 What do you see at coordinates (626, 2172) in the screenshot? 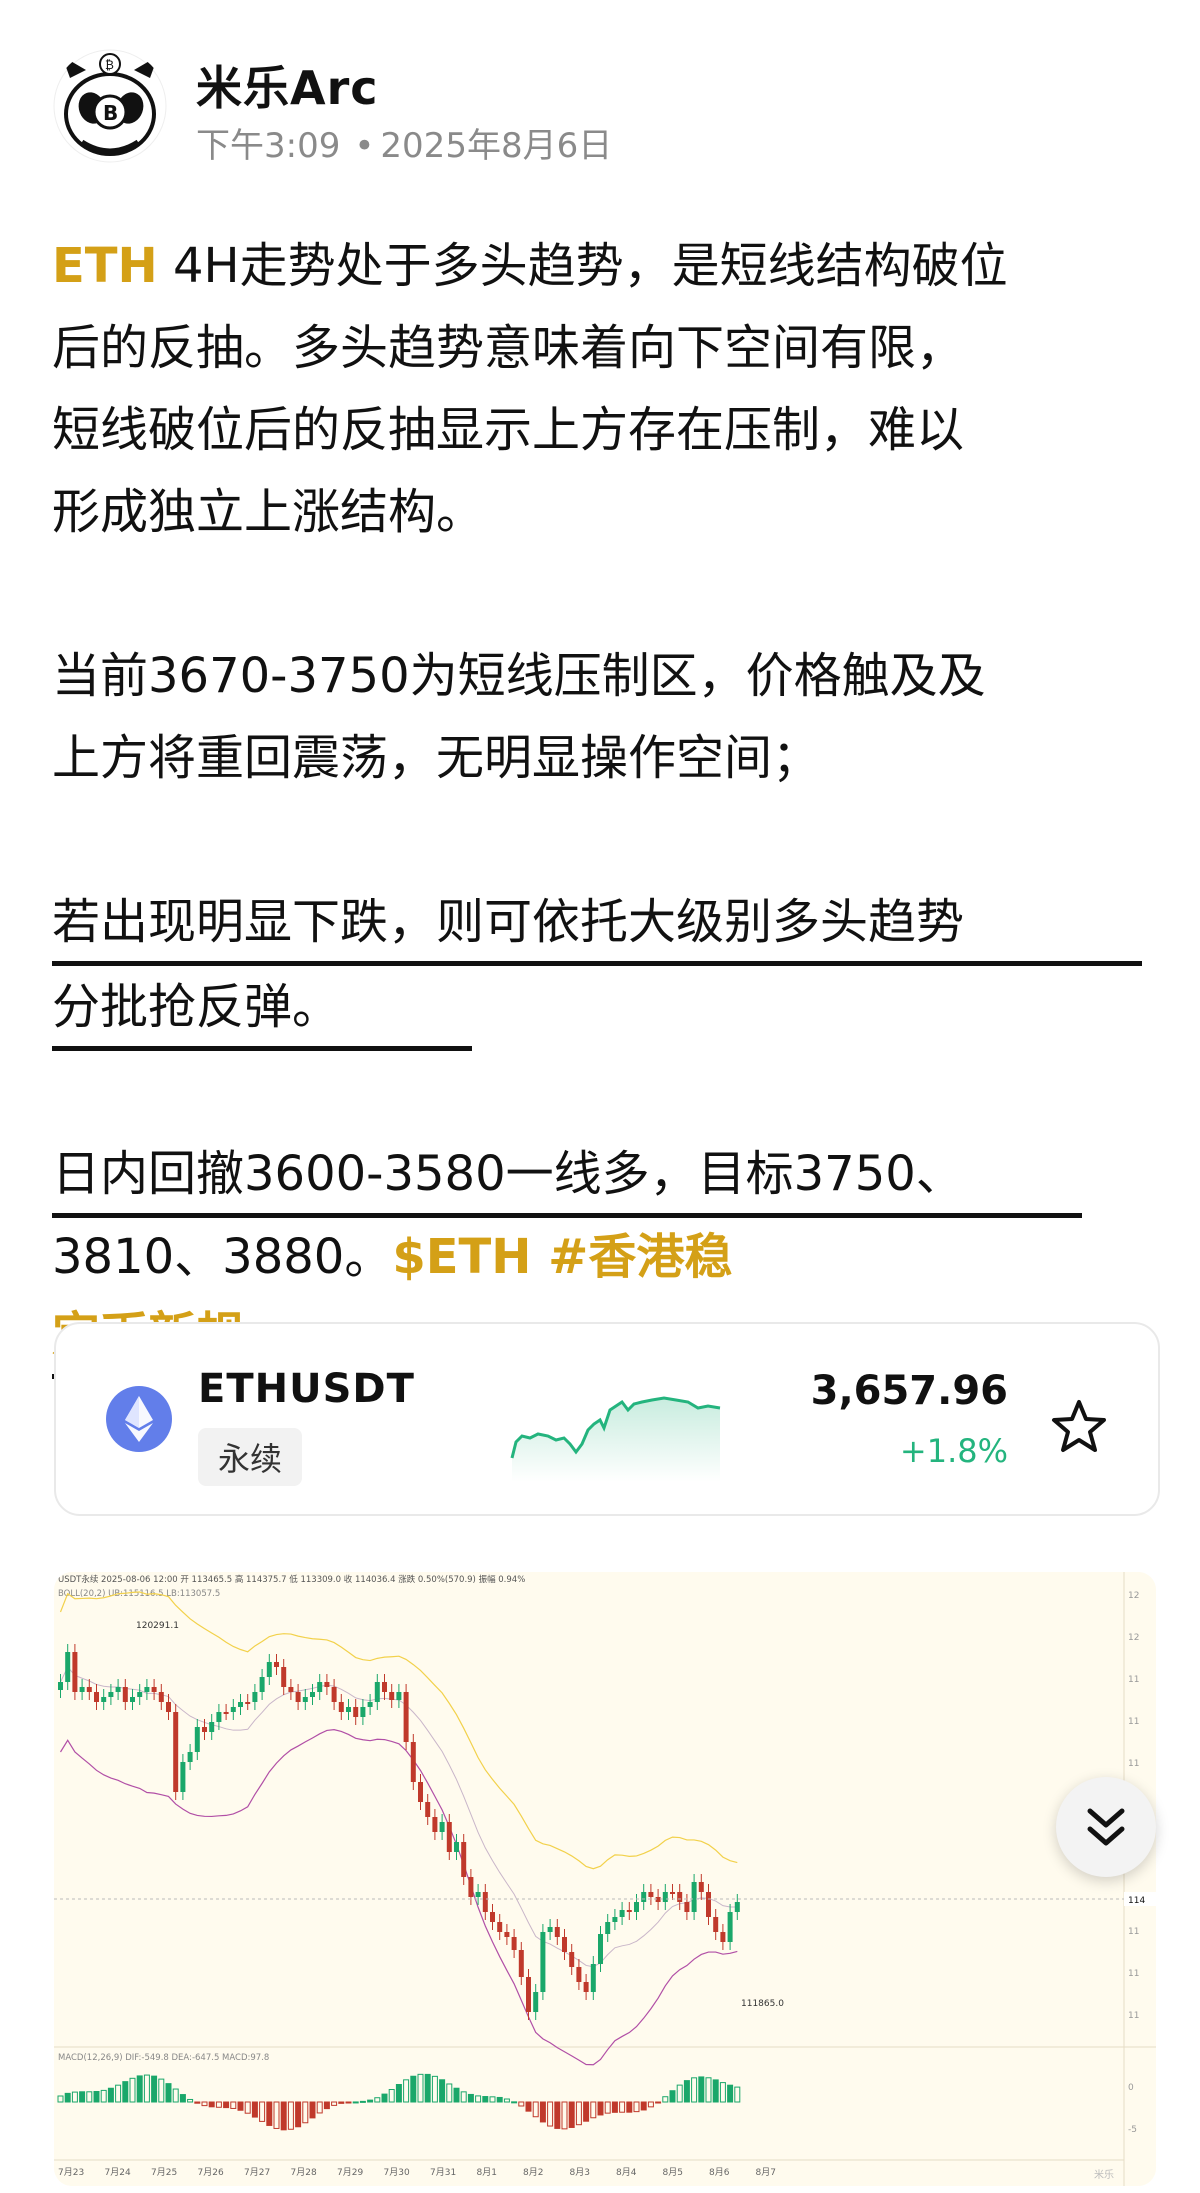
I see `x-axis-label: 8月4` at bounding box center [626, 2172].